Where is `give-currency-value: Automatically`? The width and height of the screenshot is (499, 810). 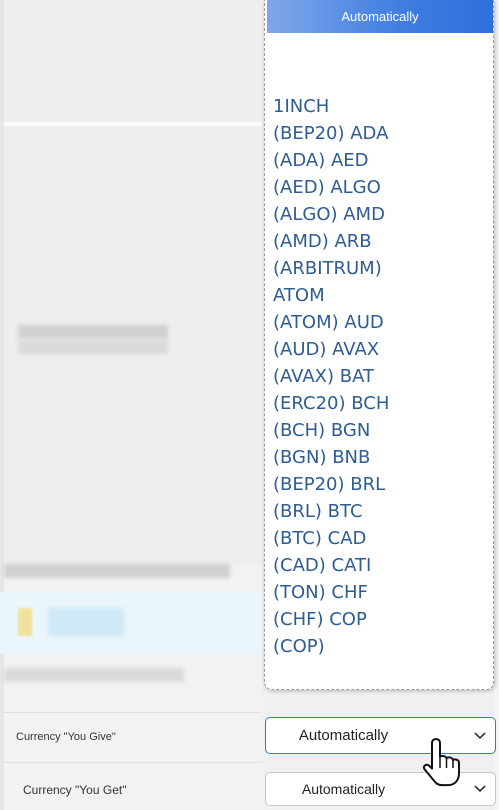
give-currency-value: Automatically is located at coordinates (343, 735).